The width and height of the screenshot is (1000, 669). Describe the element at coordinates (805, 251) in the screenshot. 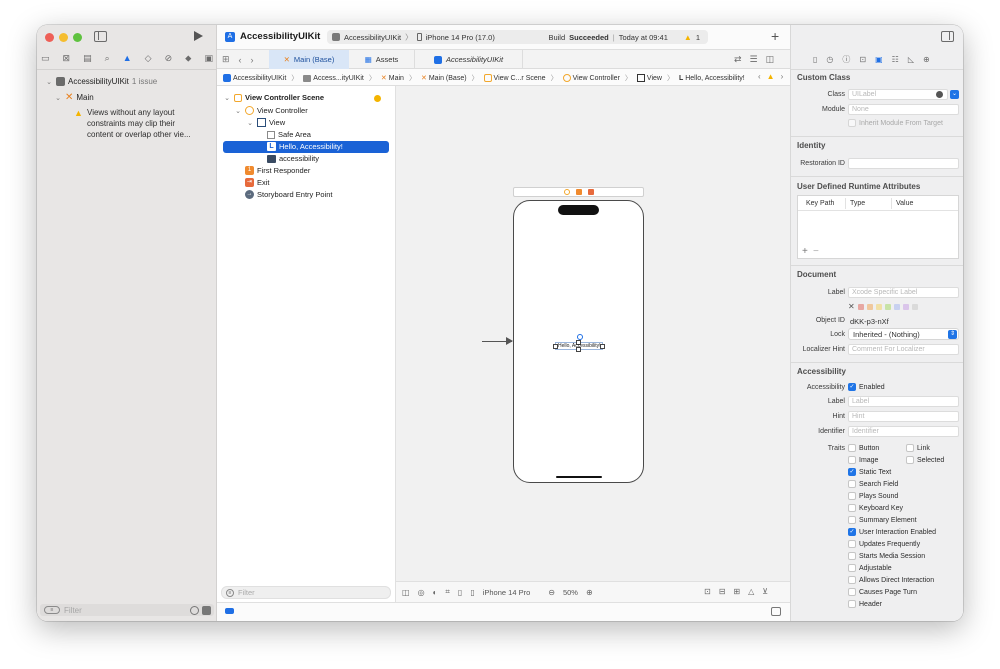

I see `add-attribute-button: +` at that location.